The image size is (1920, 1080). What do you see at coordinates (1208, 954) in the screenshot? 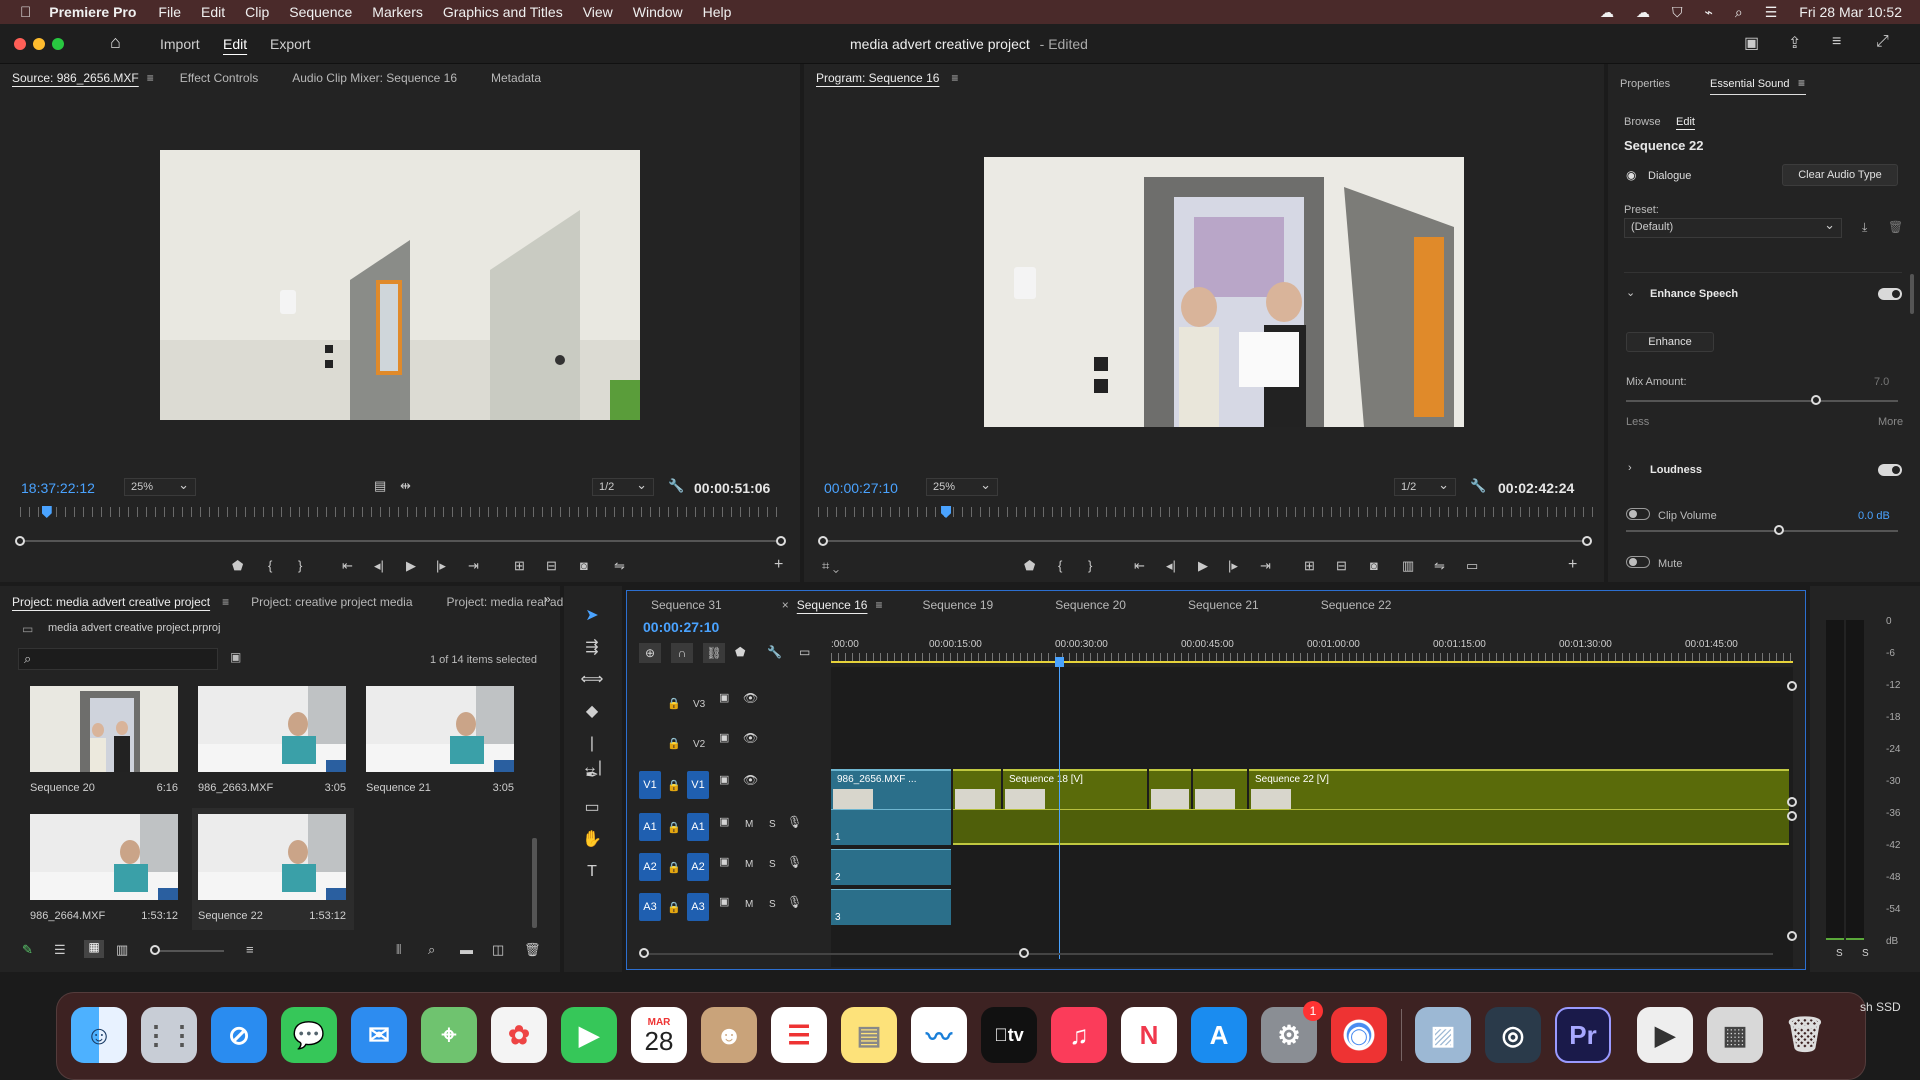
I see `timeline-hscroll-track` at bounding box center [1208, 954].